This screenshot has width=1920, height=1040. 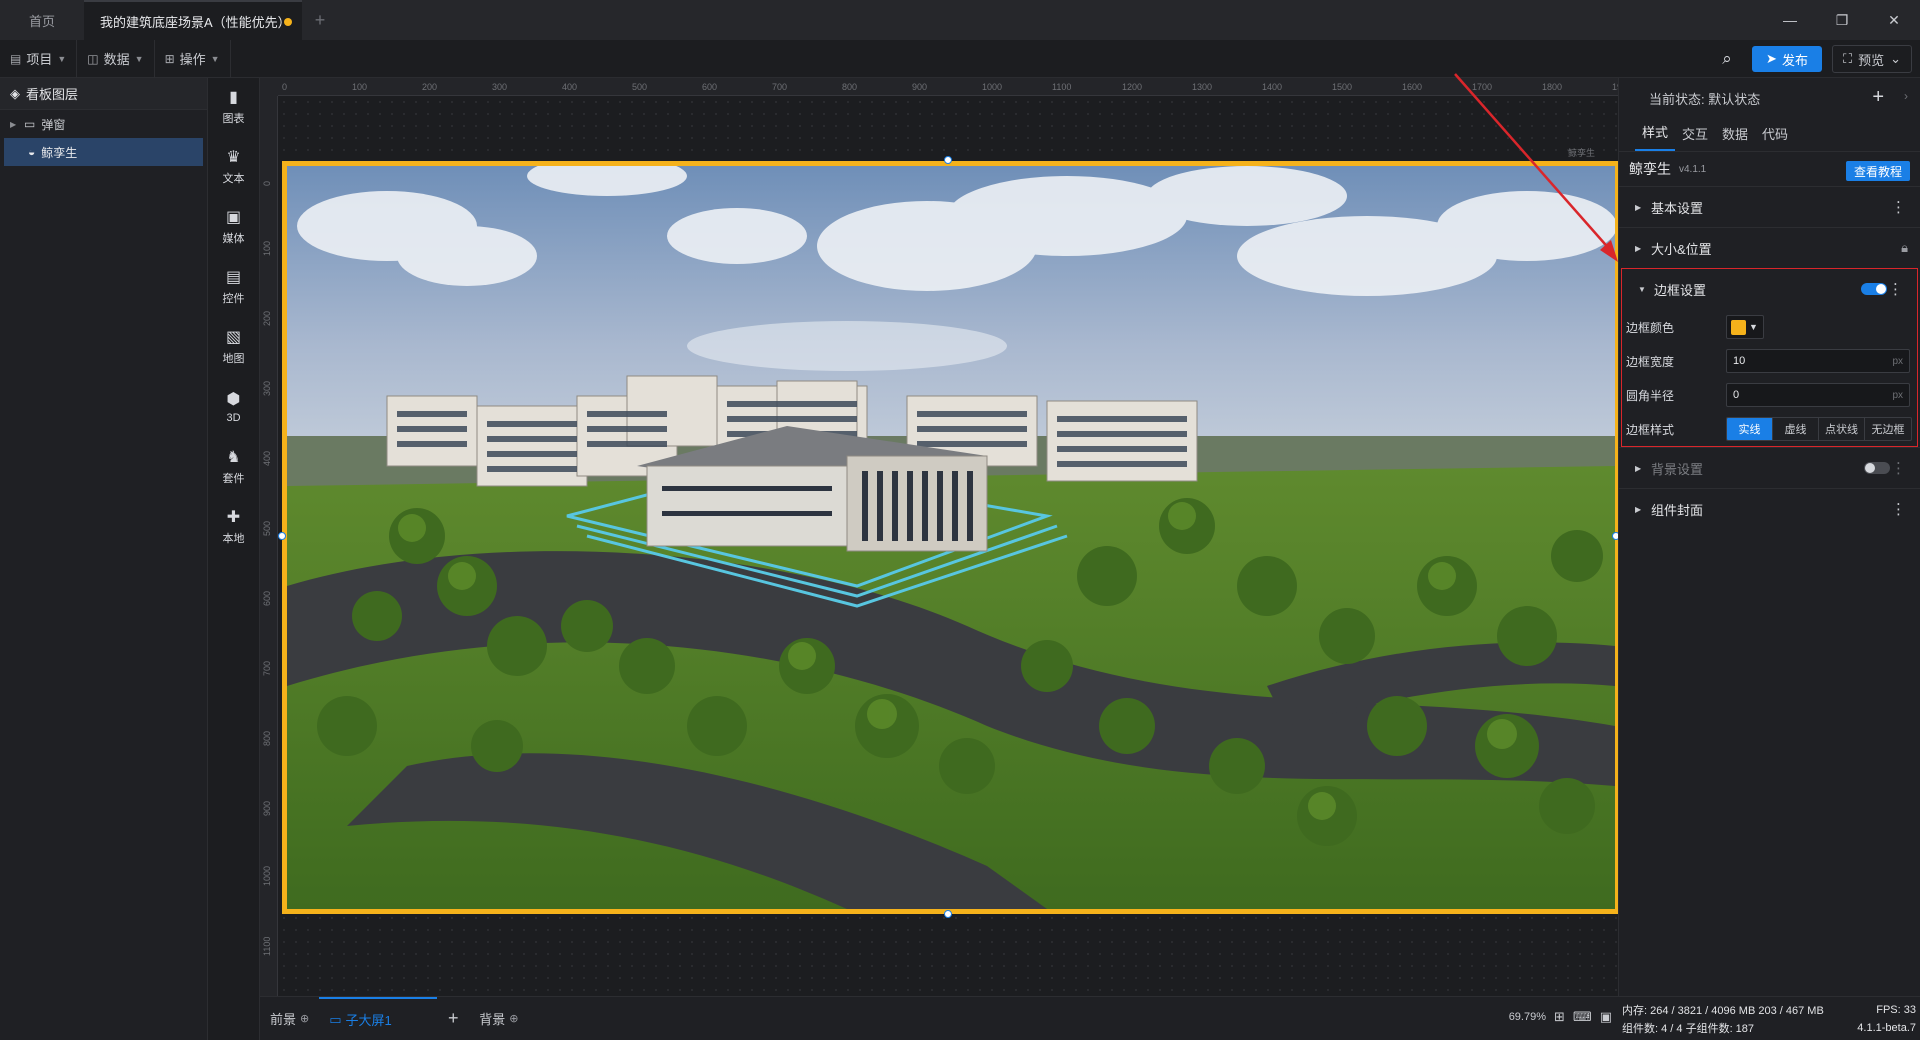 I want to click on component-label: 本地, so click(x=233, y=539).